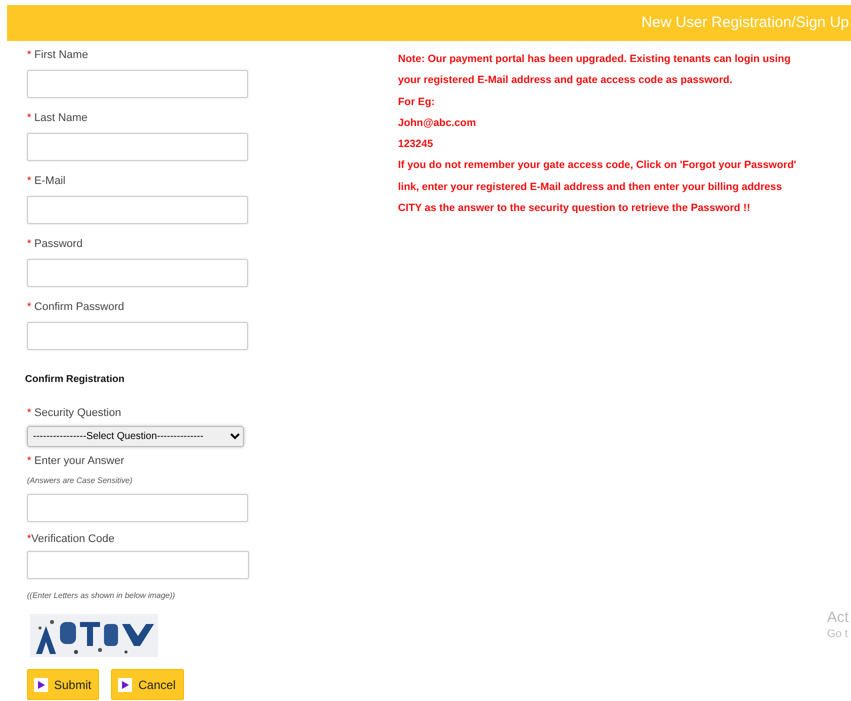  What do you see at coordinates (80, 481) in the screenshot?
I see `hint-text: (Answers are Case Sensitive)` at bounding box center [80, 481].